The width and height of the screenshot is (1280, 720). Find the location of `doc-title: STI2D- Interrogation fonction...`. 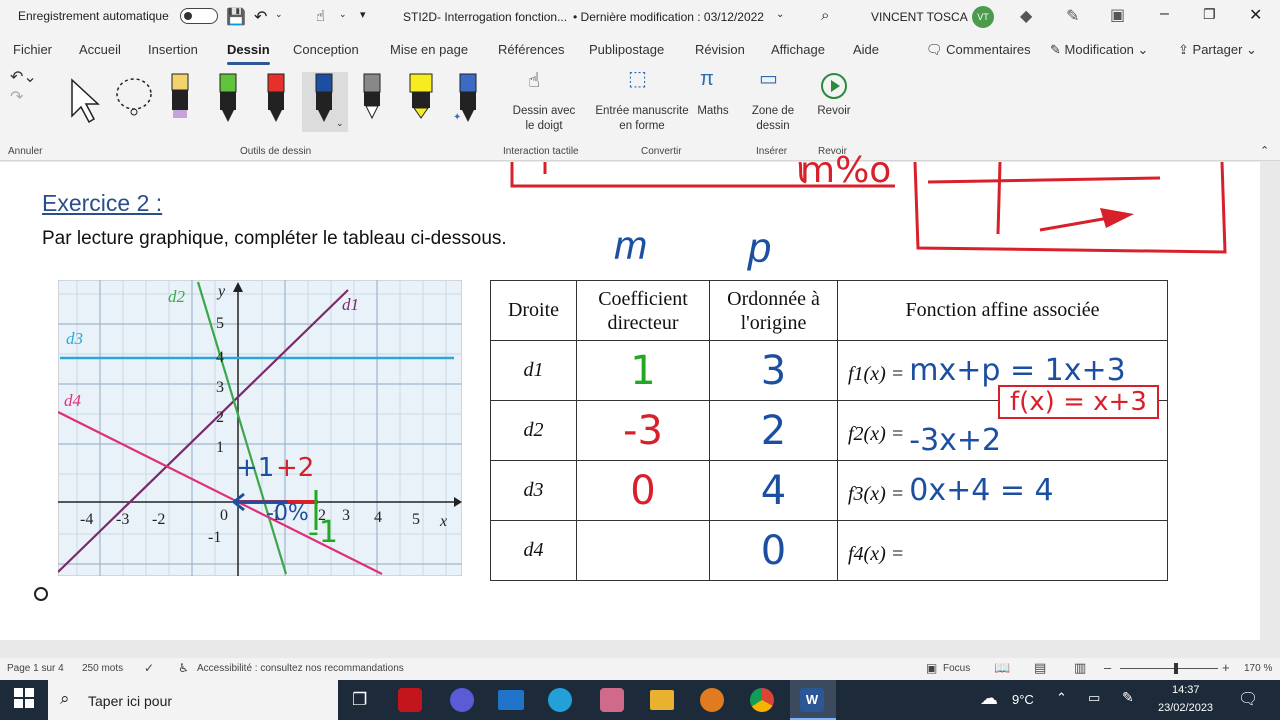

doc-title: STI2D- Interrogation fonction... is located at coordinates (485, 17).